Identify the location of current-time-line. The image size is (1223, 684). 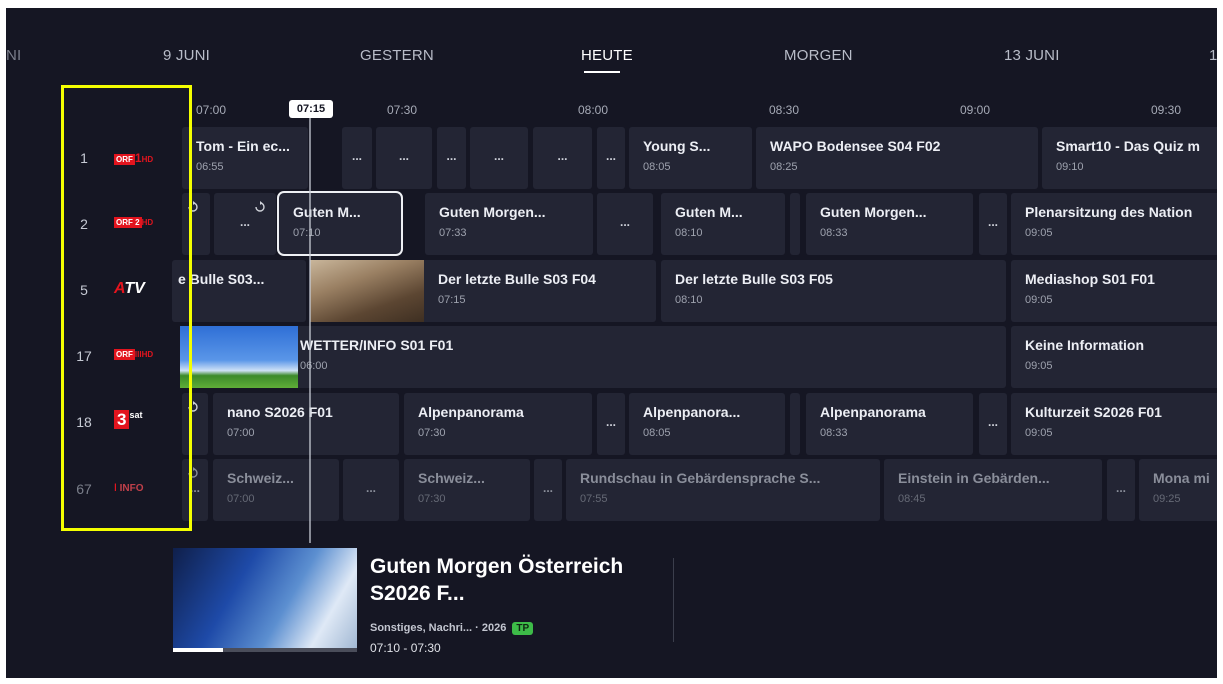
(310, 330).